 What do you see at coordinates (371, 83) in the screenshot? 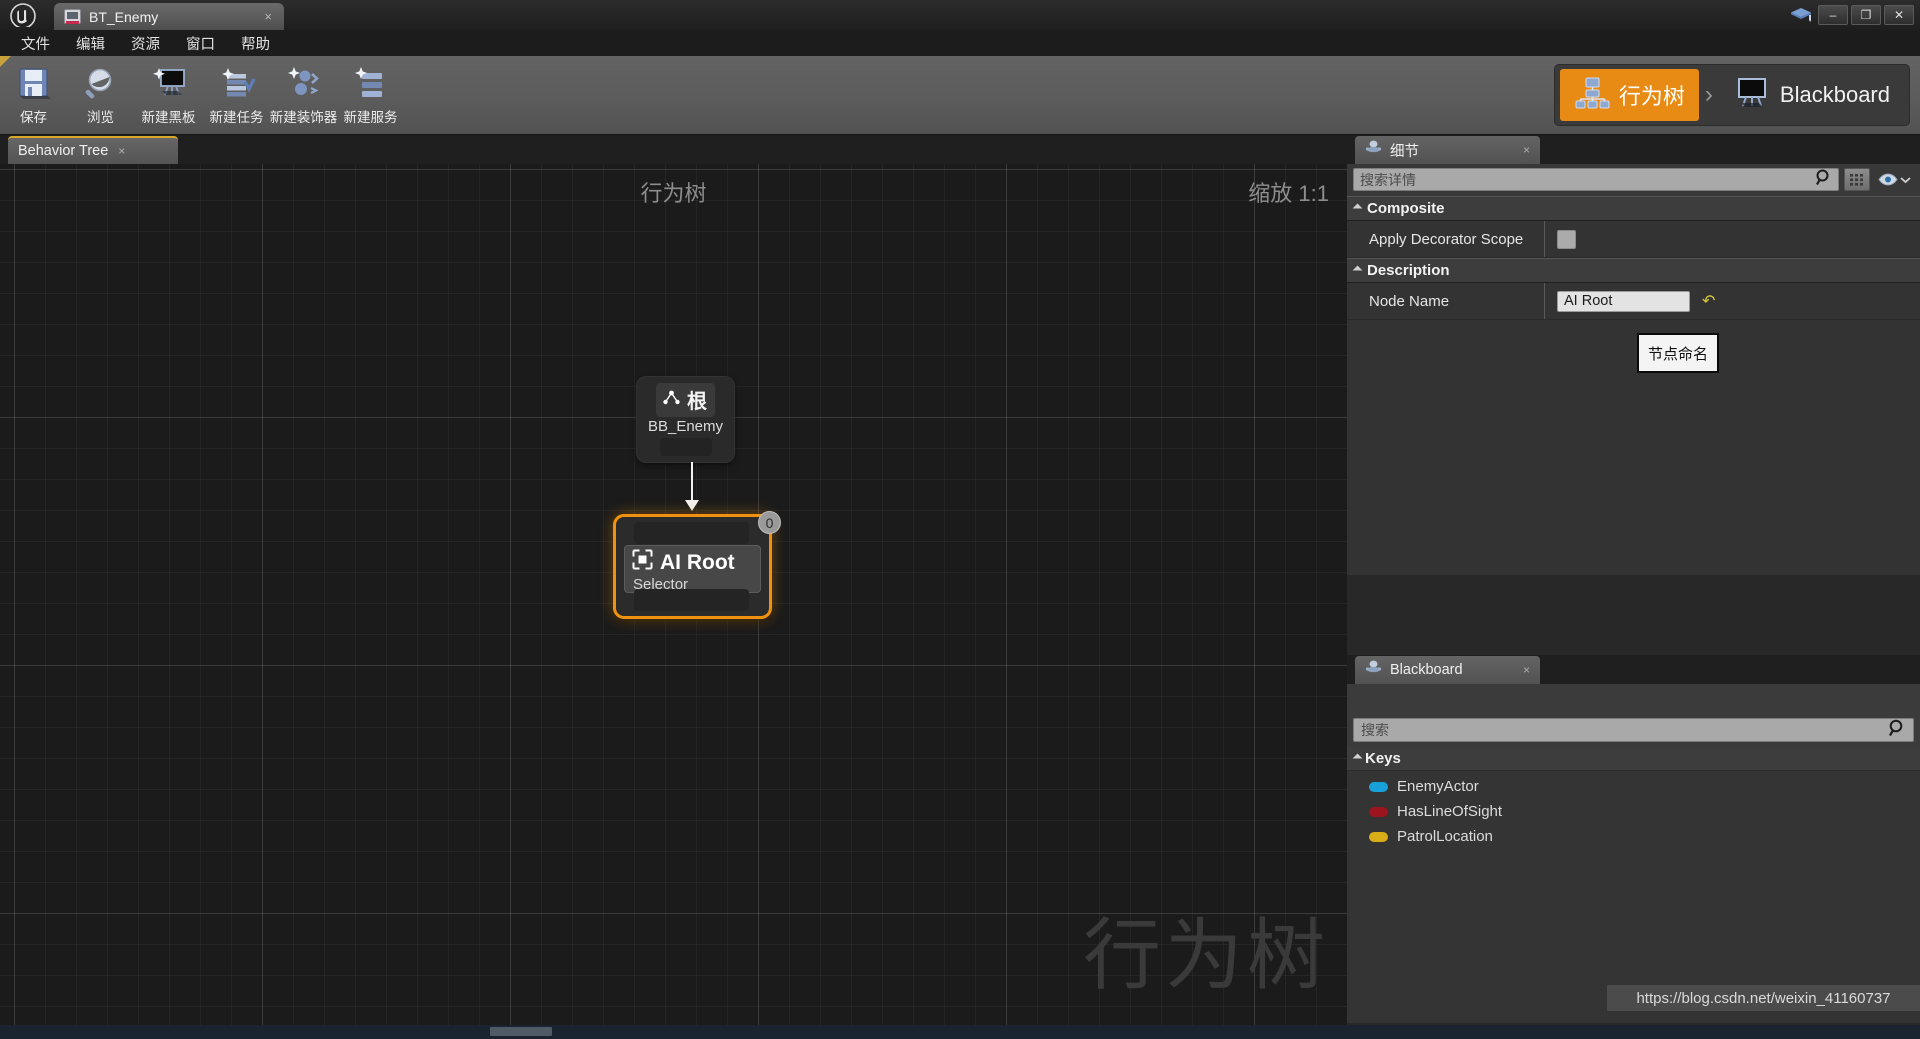
I see `new-service-icon` at bounding box center [371, 83].